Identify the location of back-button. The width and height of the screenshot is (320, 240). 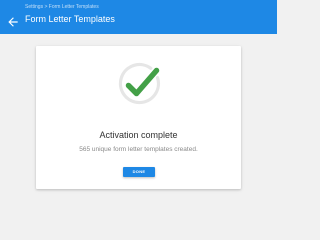
(13, 22).